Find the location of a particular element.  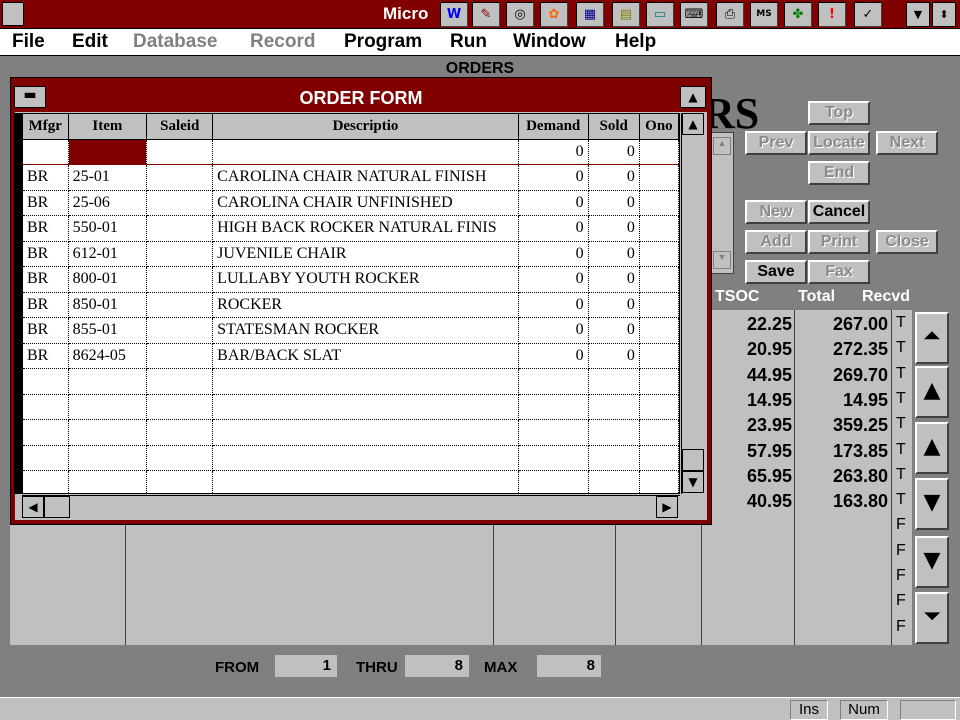

order-form-maximize-icon: ▲ is located at coordinates (693, 97).